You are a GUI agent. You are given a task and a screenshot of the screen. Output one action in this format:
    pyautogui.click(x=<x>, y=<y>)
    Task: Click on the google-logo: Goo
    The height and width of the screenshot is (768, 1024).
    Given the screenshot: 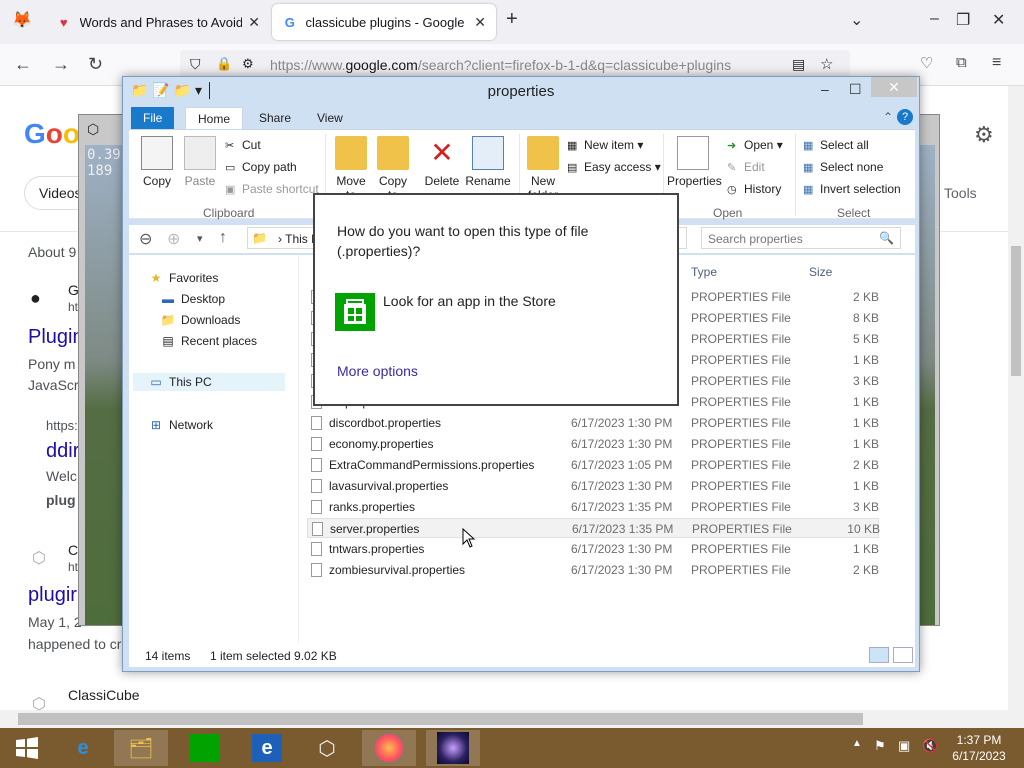 What is the action you would take?
    pyautogui.click(x=52, y=134)
    